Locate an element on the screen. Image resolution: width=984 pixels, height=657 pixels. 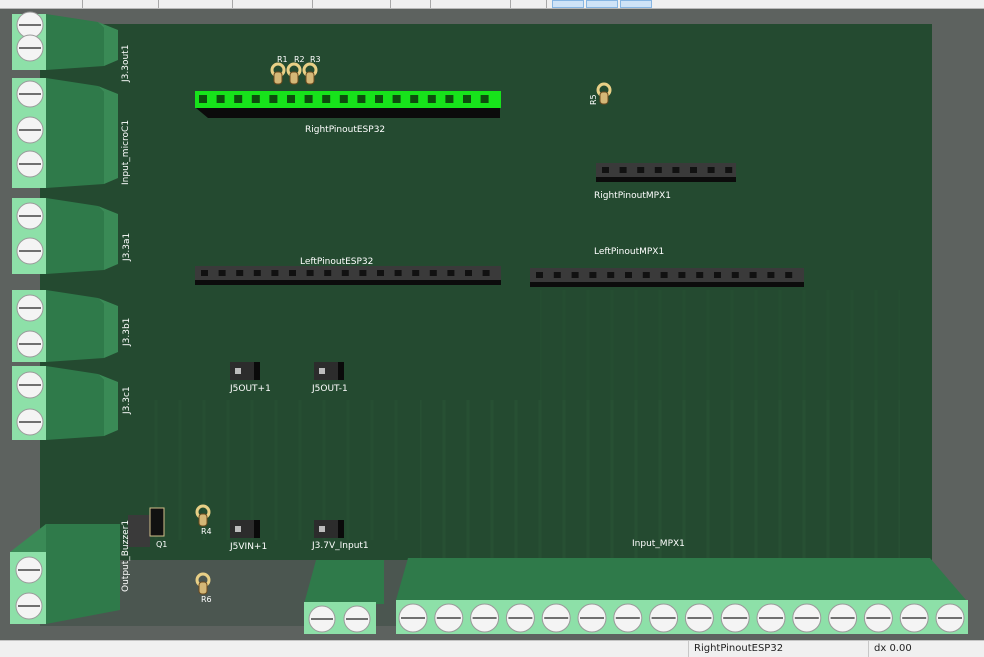
label-r6: R6 is located at coordinates (206, 599).